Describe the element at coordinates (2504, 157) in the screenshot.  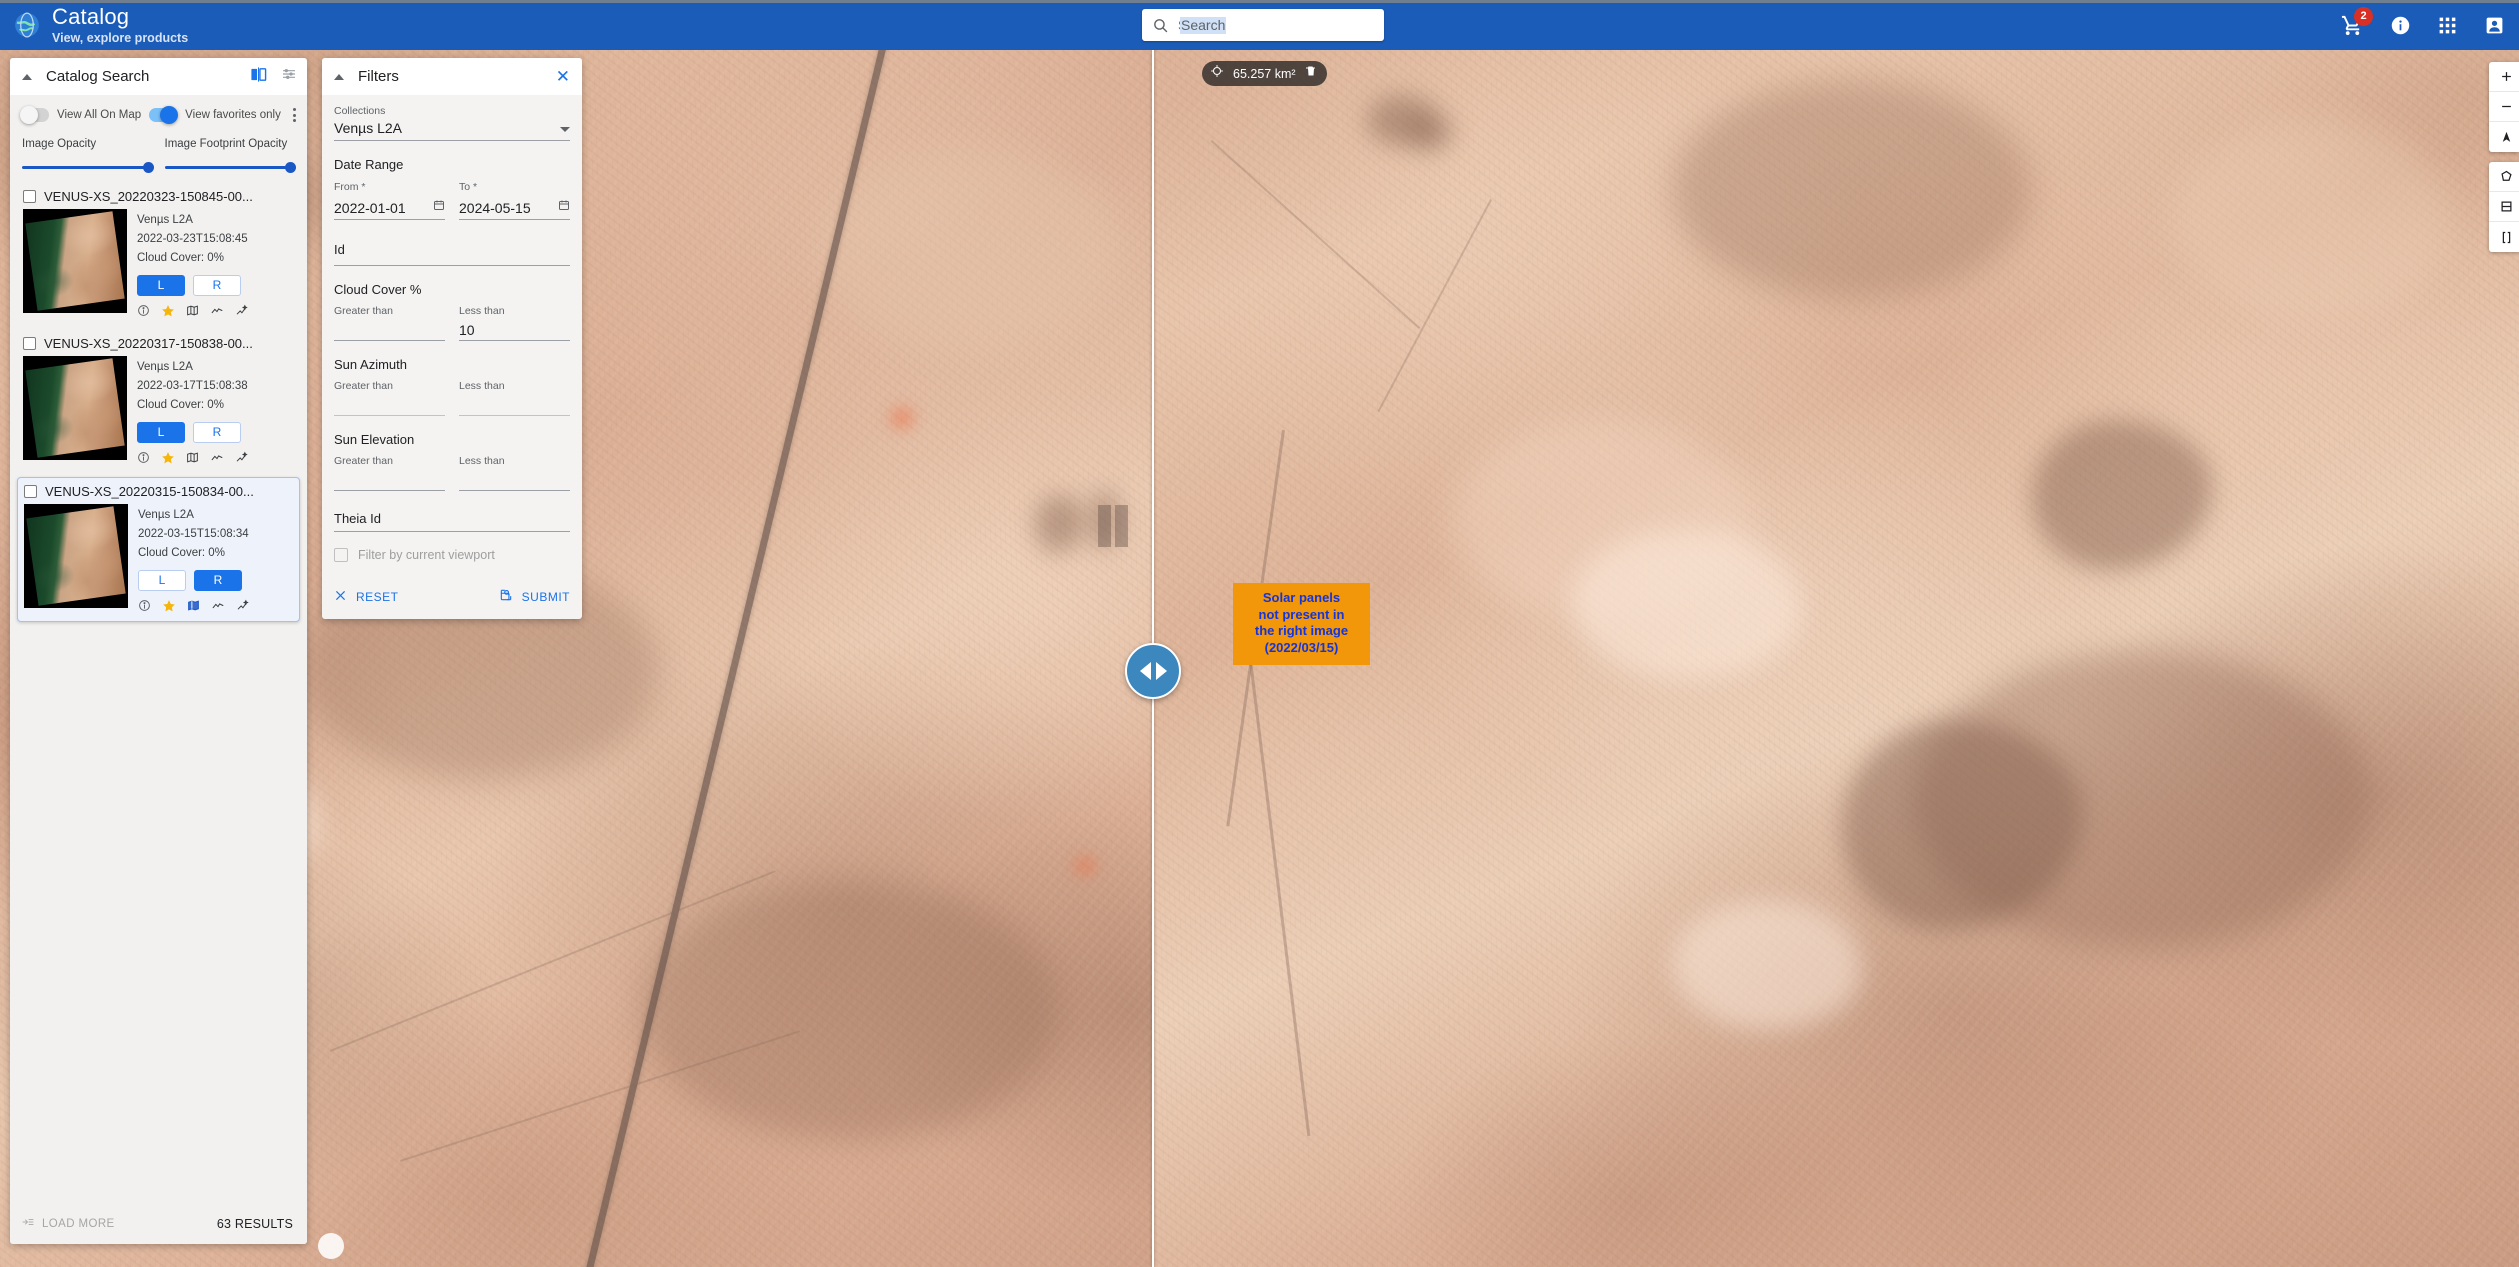
I see `map-tool-rail` at that location.